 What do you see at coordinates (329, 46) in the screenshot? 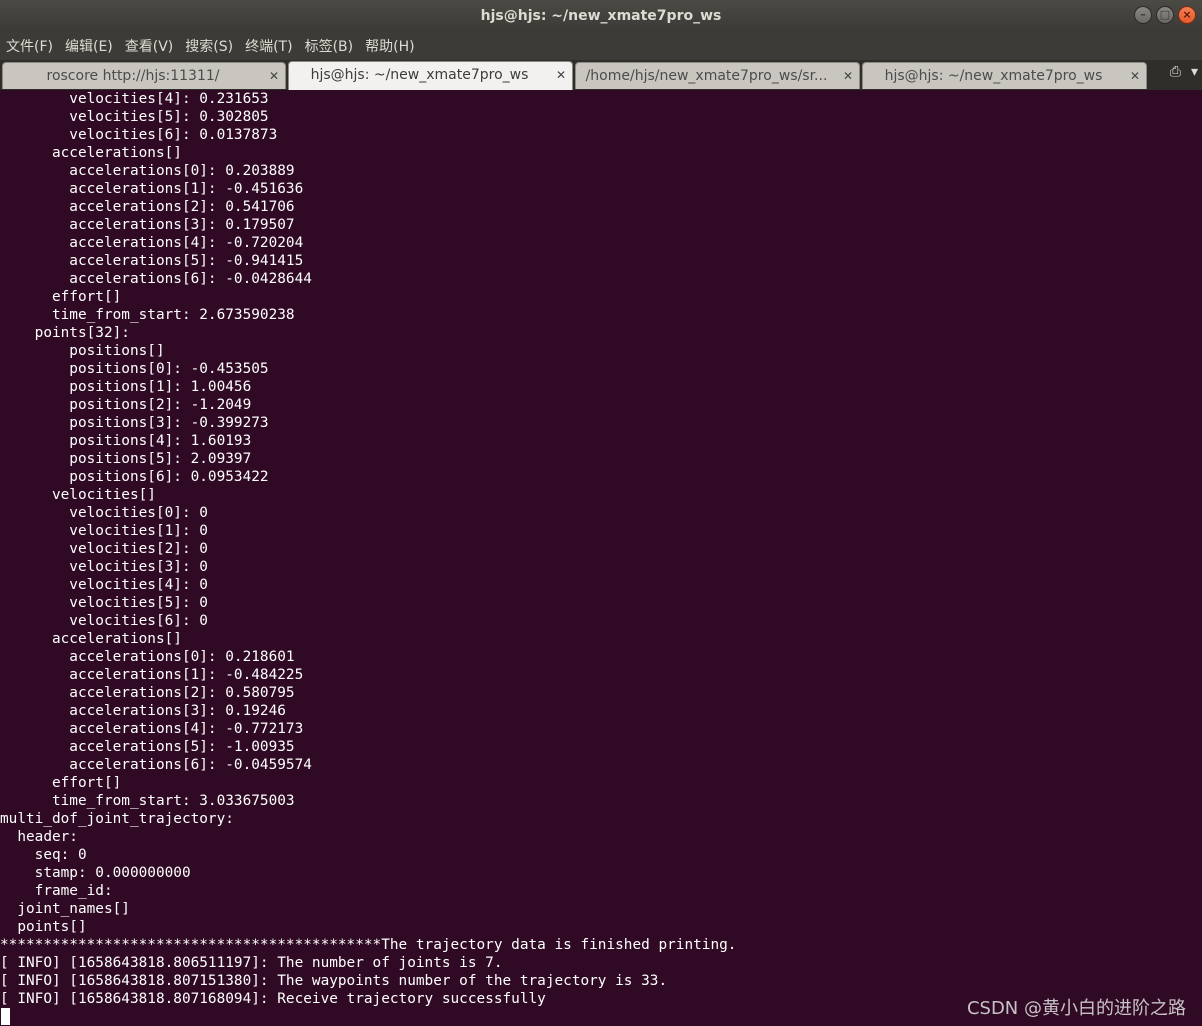
I see `menu-tabs: 标签(B)` at bounding box center [329, 46].